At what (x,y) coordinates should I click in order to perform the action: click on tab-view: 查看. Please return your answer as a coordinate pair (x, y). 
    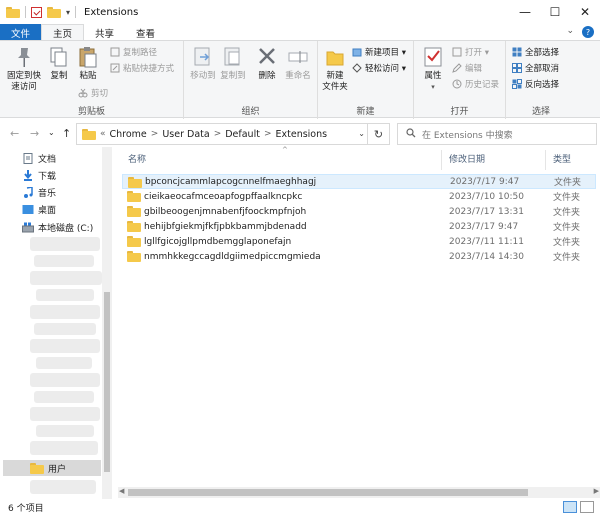
    Looking at the image, I should click on (145, 32).